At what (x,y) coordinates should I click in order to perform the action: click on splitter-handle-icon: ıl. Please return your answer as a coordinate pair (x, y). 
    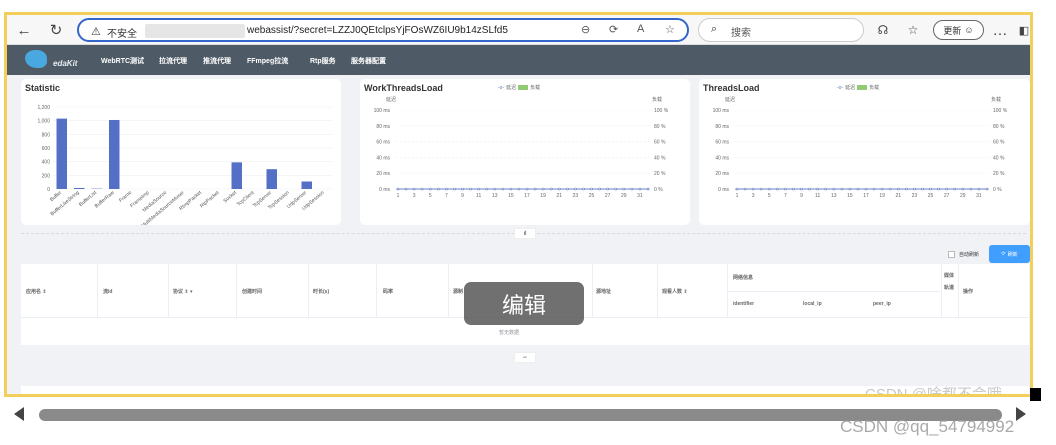
    Looking at the image, I should click on (525, 233).